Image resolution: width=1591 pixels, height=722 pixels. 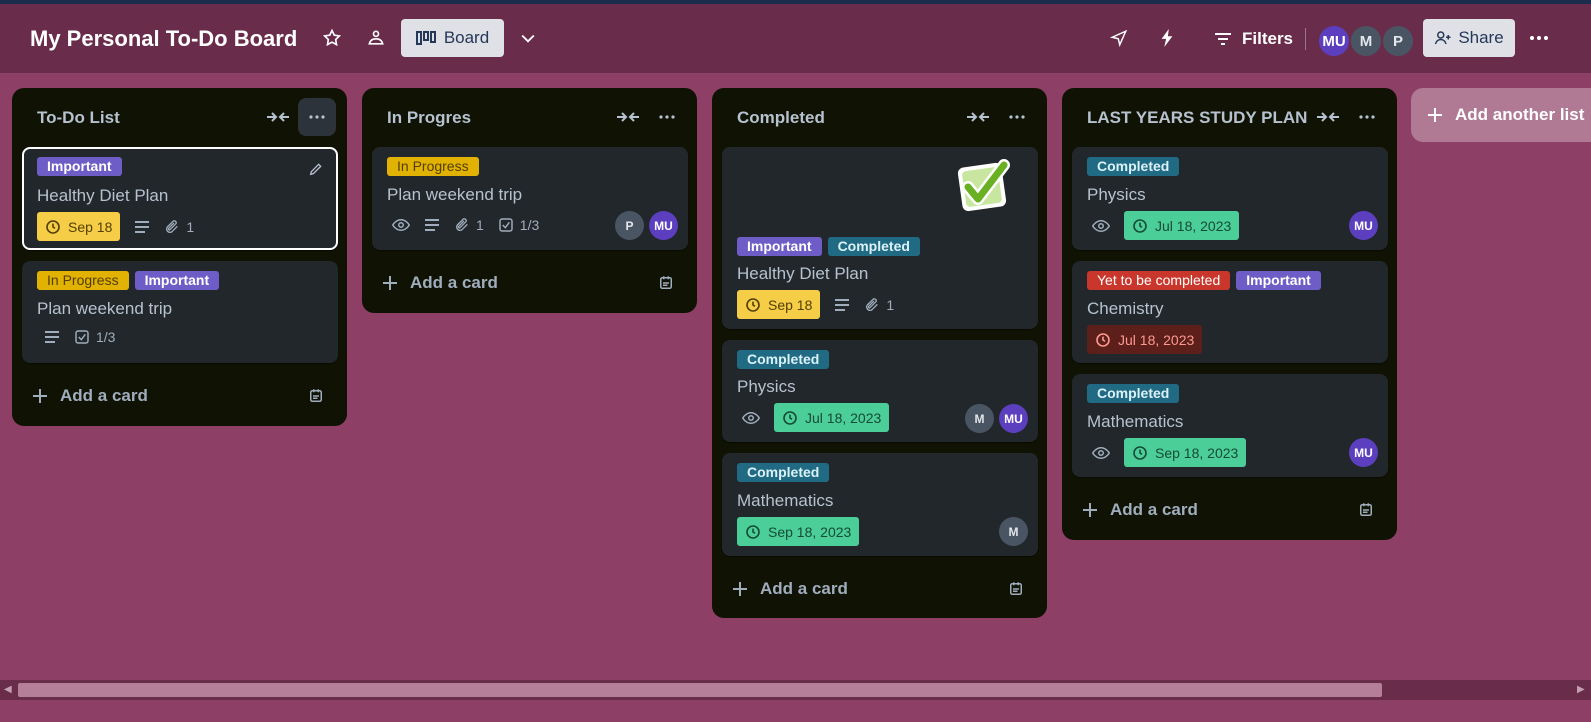 What do you see at coordinates (332, 38) in the screenshot?
I see `star-icon` at bounding box center [332, 38].